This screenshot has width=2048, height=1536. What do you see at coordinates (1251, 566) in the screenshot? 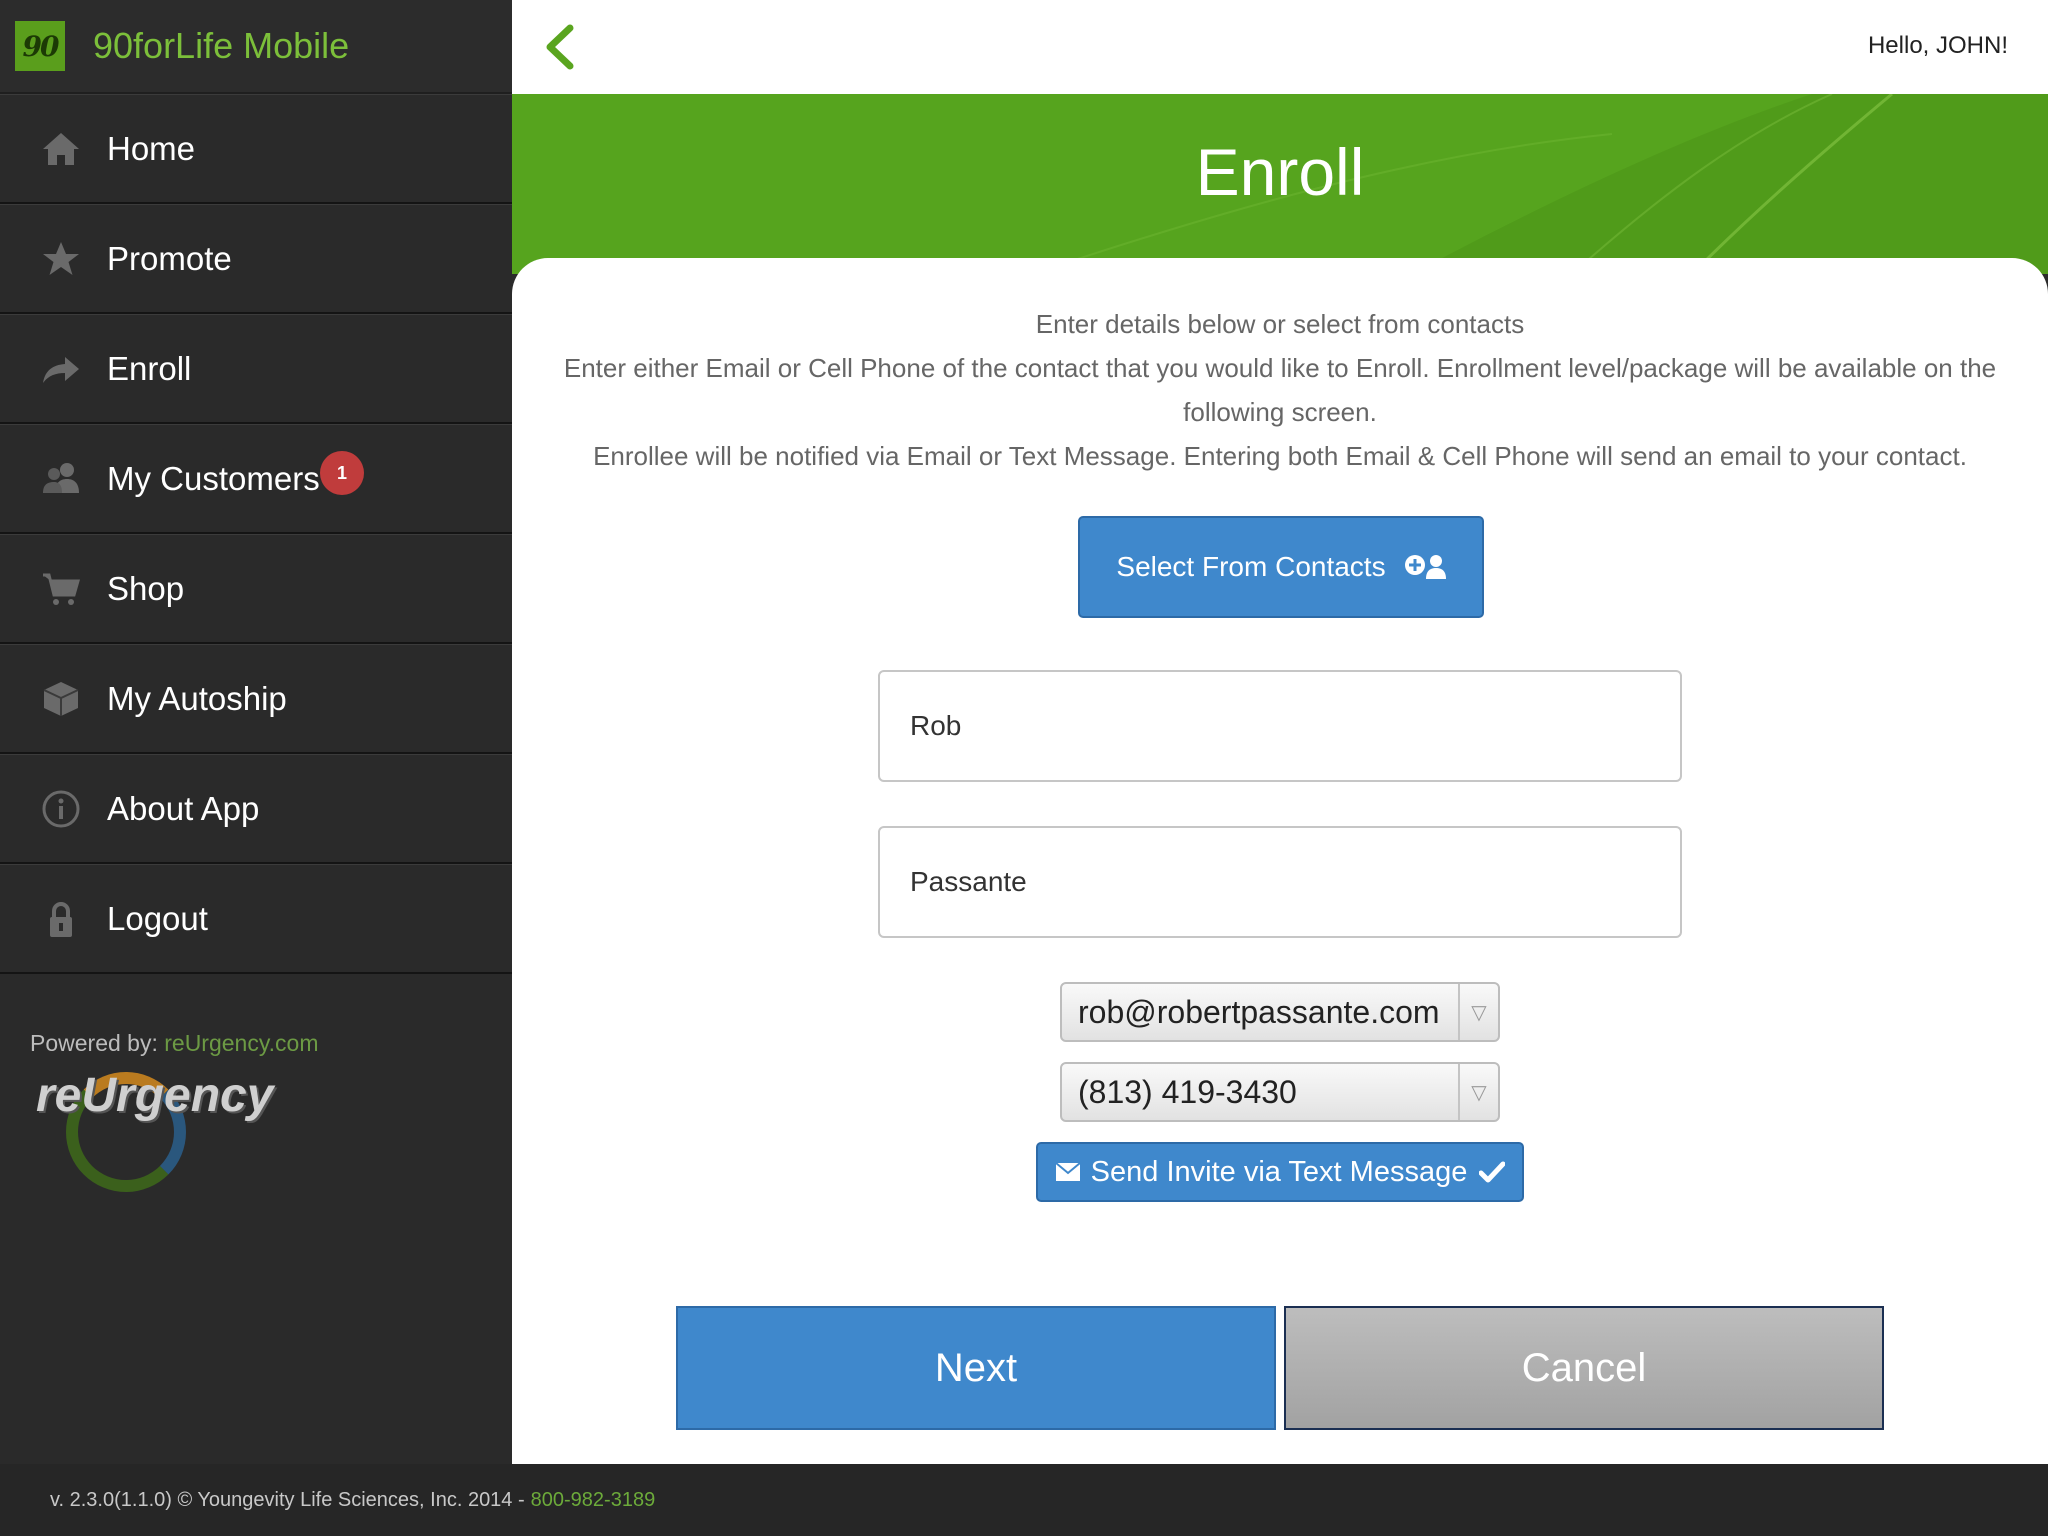
I see `select-from-contacts-label: Select From Contacts` at bounding box center [1251, 566].